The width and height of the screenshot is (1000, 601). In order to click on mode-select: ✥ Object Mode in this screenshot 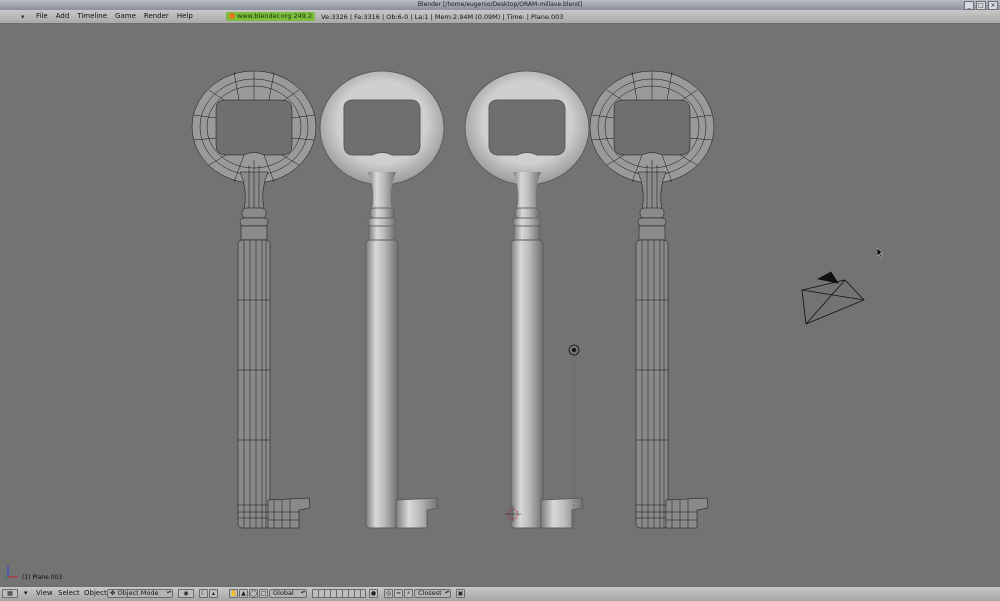, I will do `click(140, 593)`.